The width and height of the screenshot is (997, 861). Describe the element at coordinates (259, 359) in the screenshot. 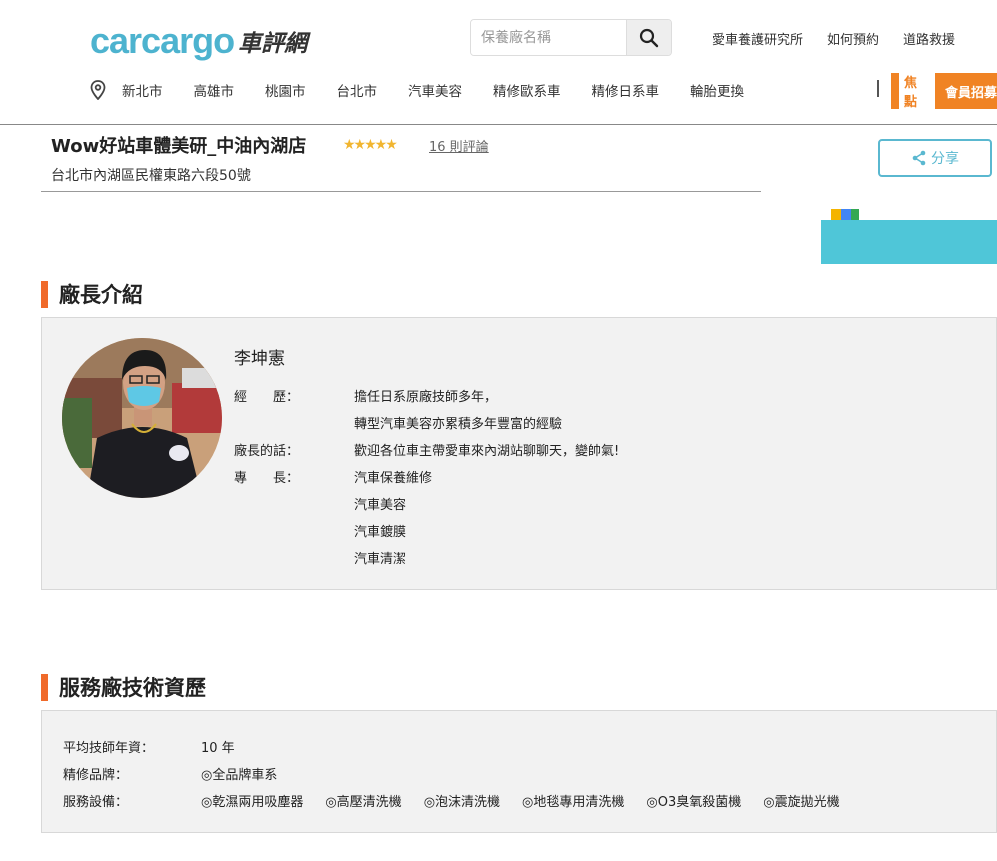

I see `manager-name: 李坤憲` at that location.